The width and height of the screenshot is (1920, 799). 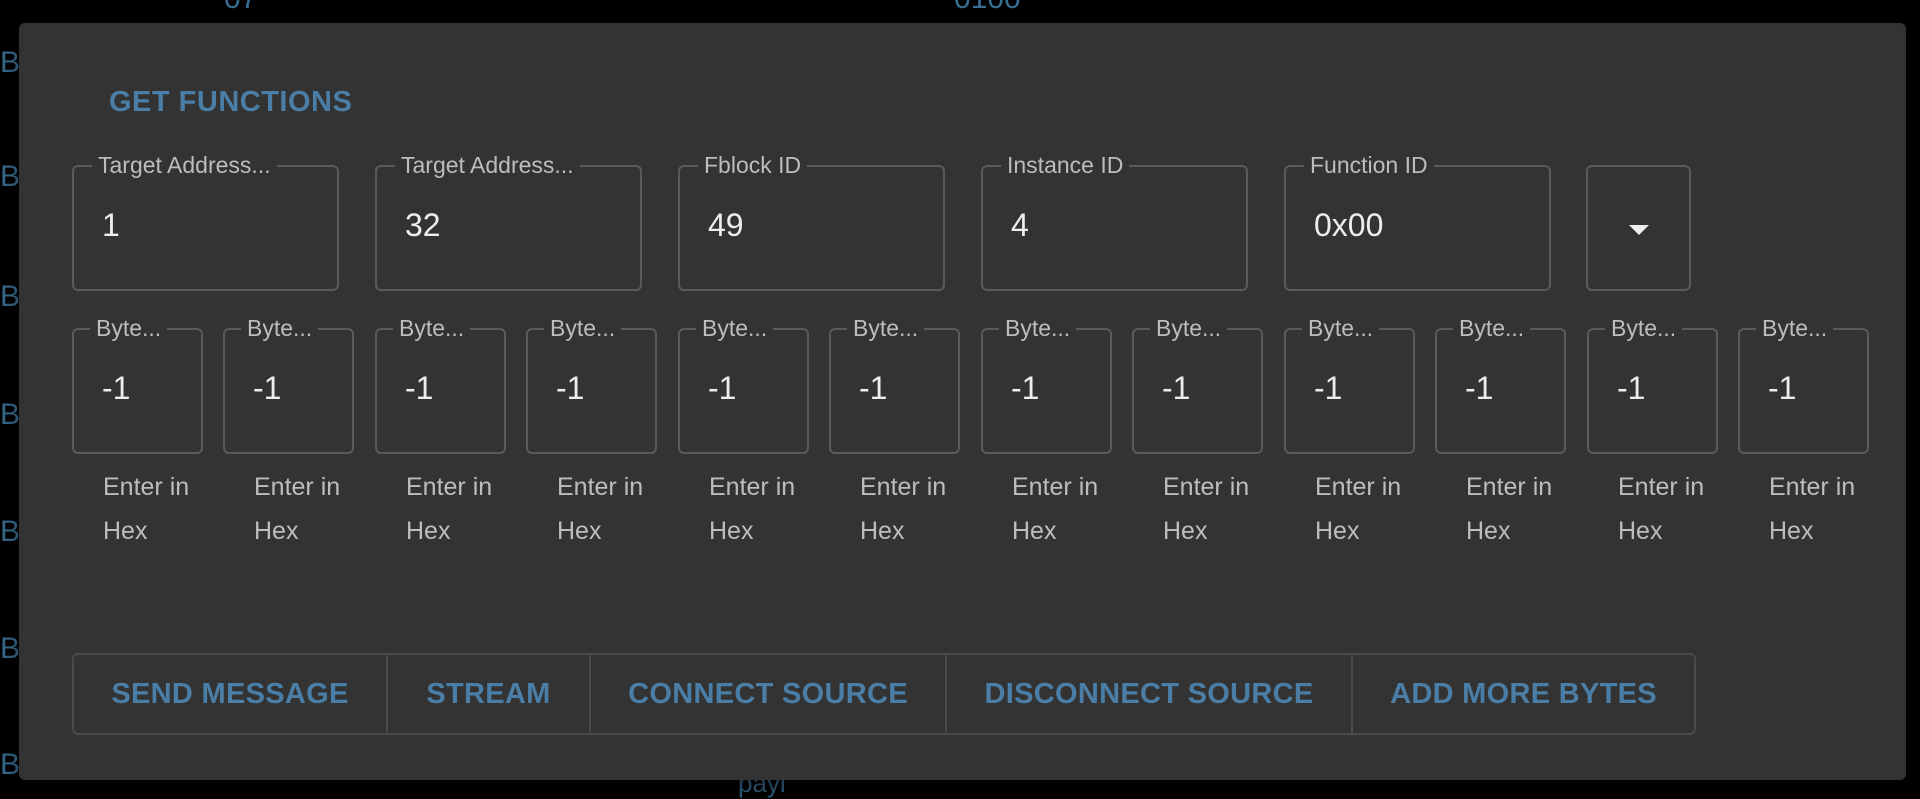 What do you see at coordinates (1114, 221) in the screenshot?
I see `instance-id-field: Instance ID 4` at bounding box center [1114, 221].